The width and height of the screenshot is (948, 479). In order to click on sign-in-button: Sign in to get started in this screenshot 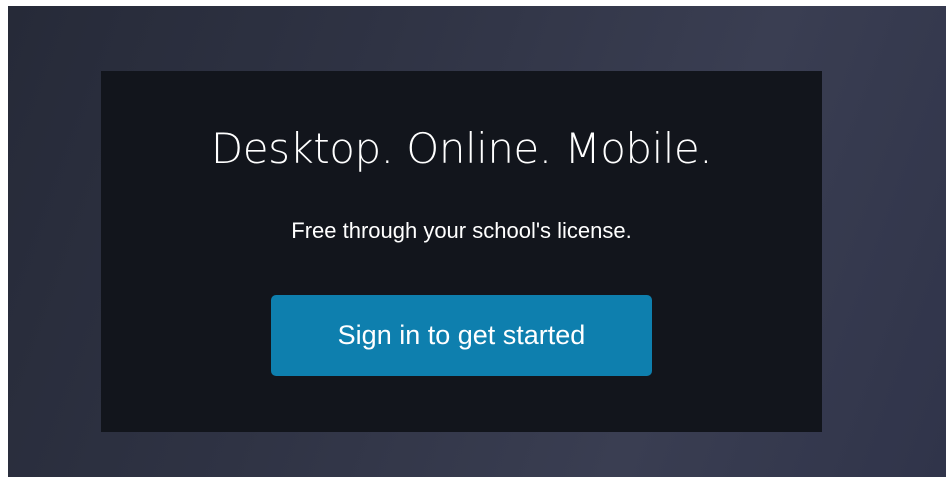, I will do `click(461, 335)`.